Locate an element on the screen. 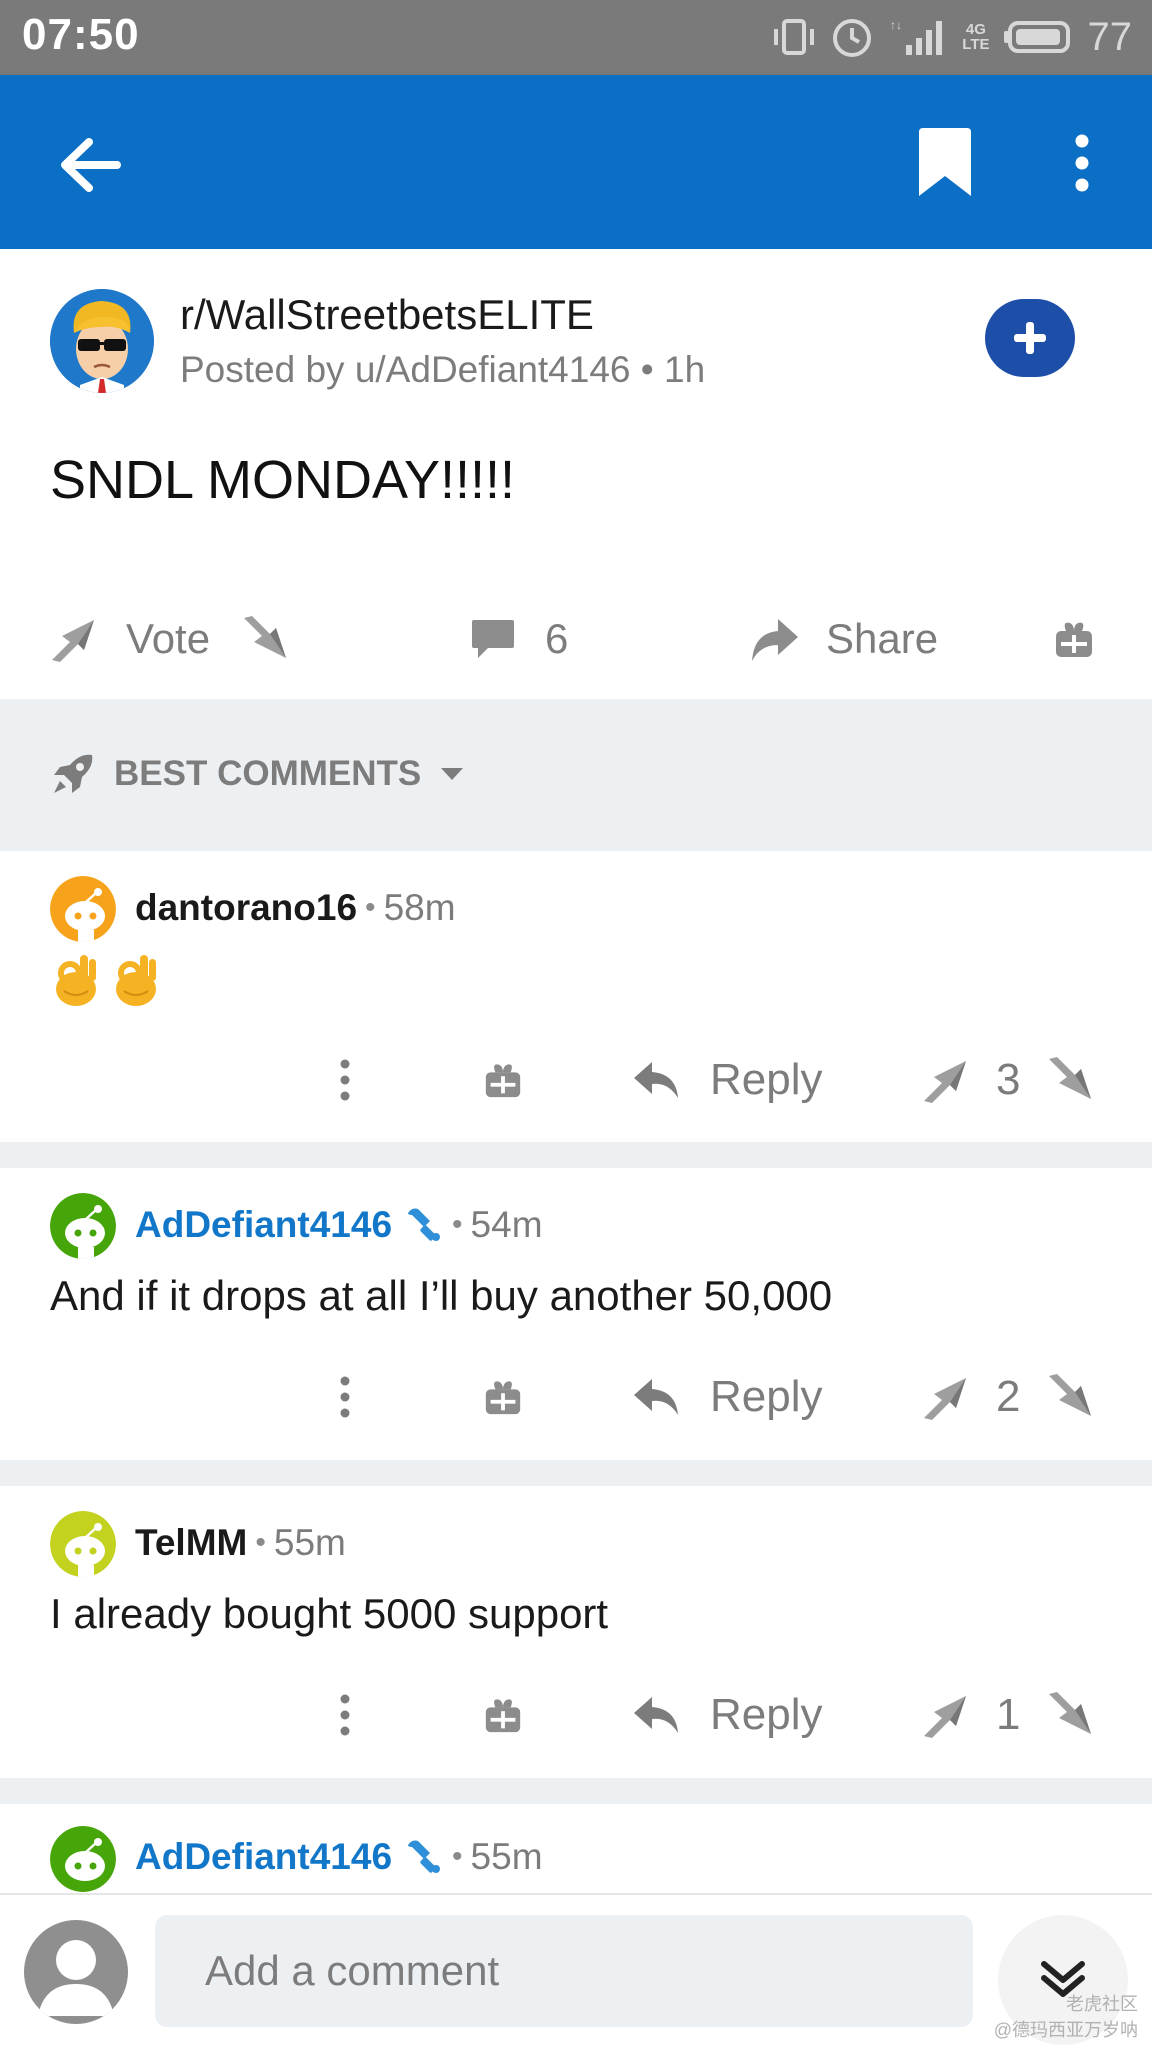 This screenshot has width=1152, height=2048. plus-icon is located at coordinates (1030, 338).